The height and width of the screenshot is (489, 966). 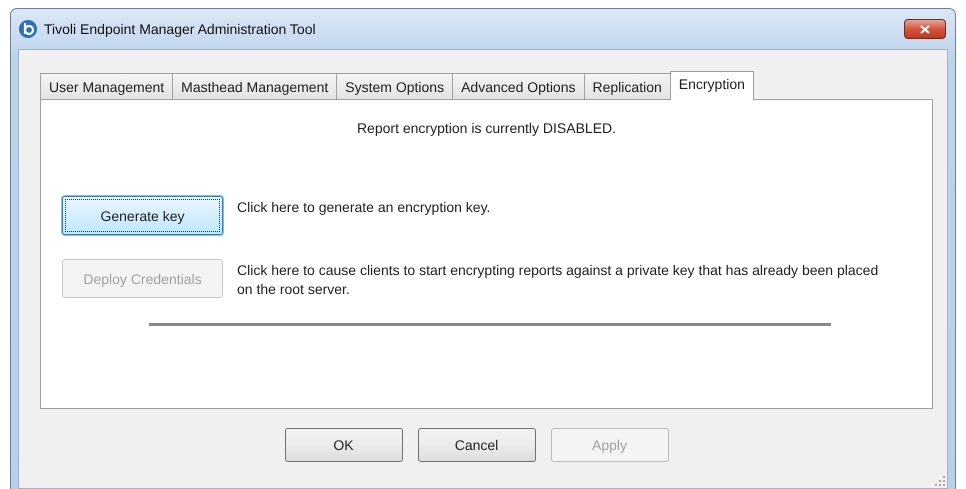 I want to click on close-button, so click(x=925, y=29).